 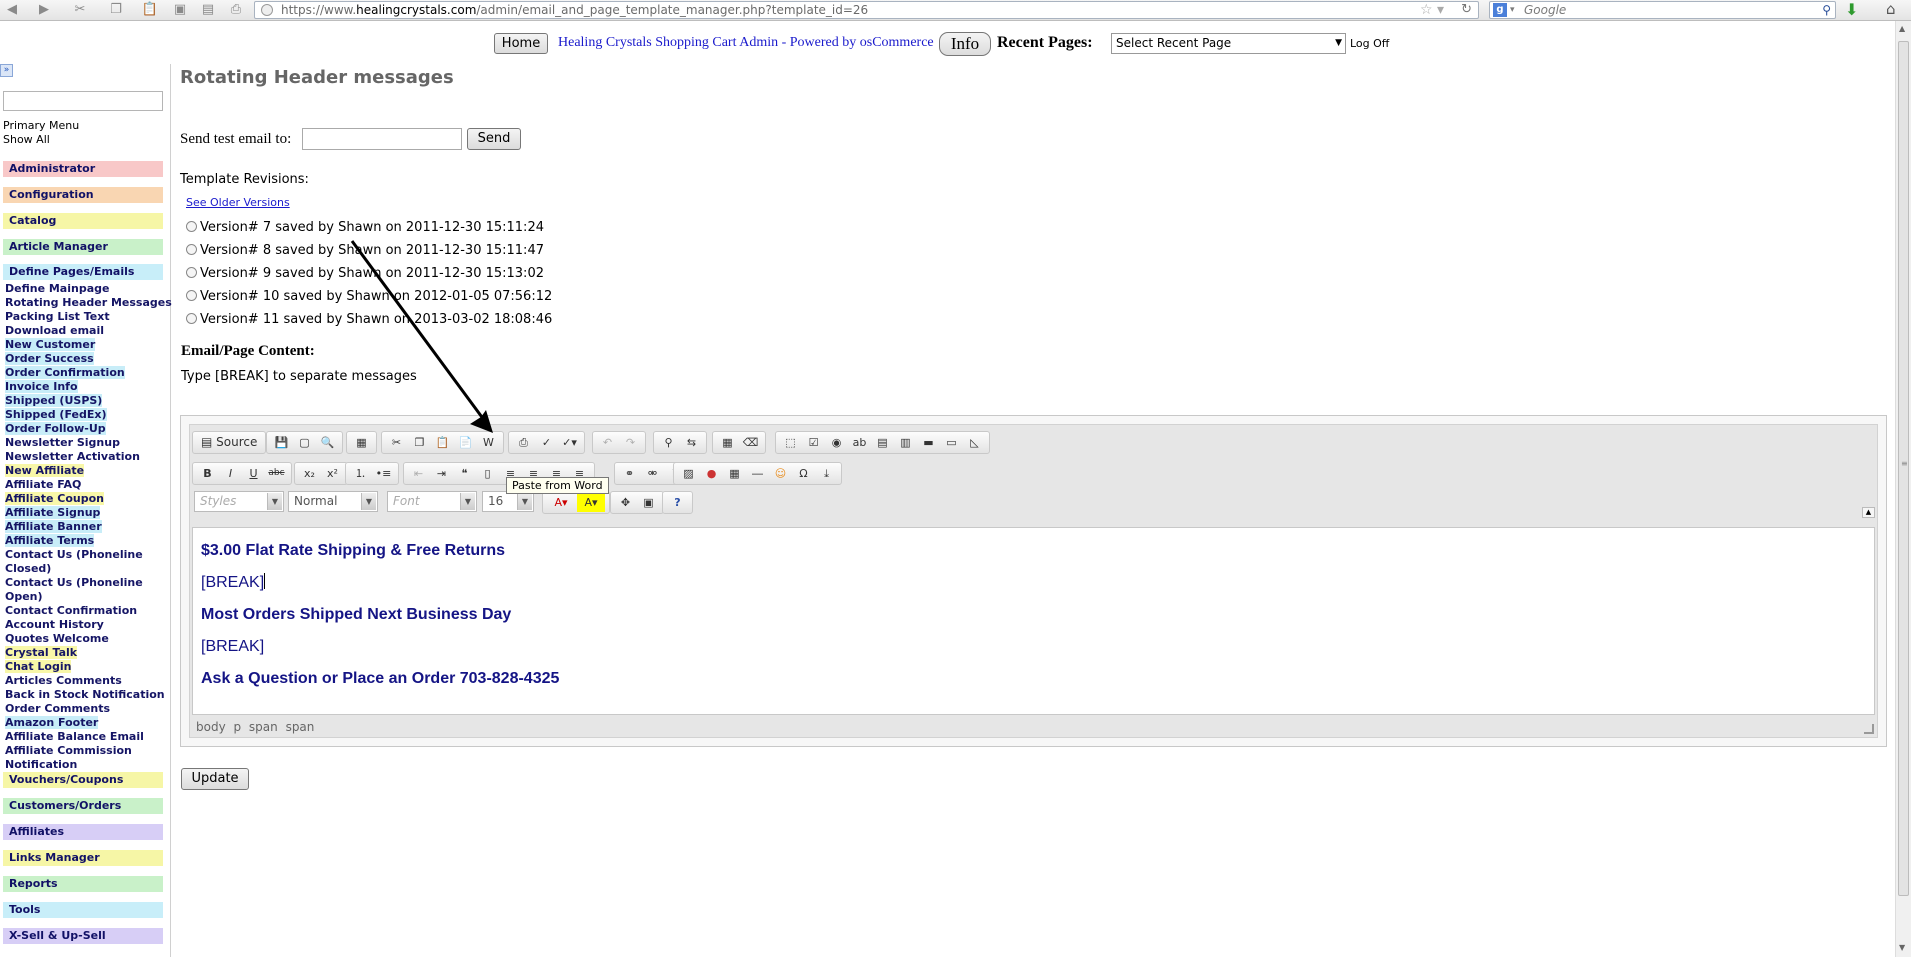 I want to click on select-field-icon: ▥, so click(x=905, y=442).